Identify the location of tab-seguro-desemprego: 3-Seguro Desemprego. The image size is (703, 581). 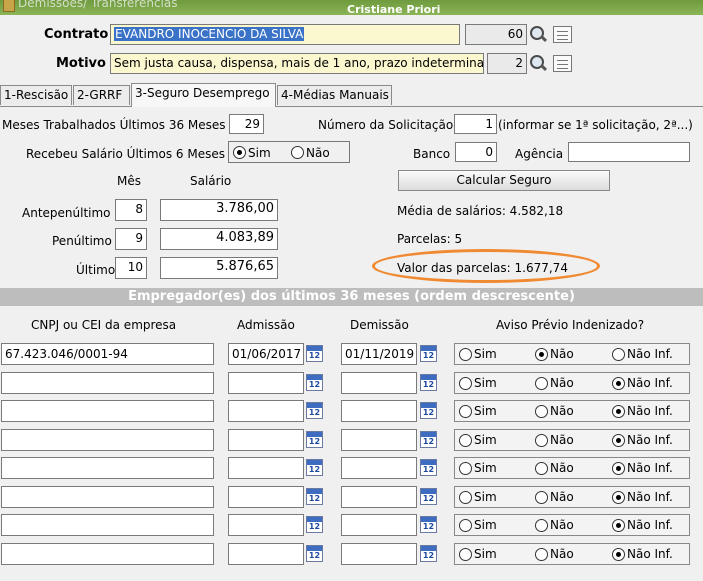
(203, 95).